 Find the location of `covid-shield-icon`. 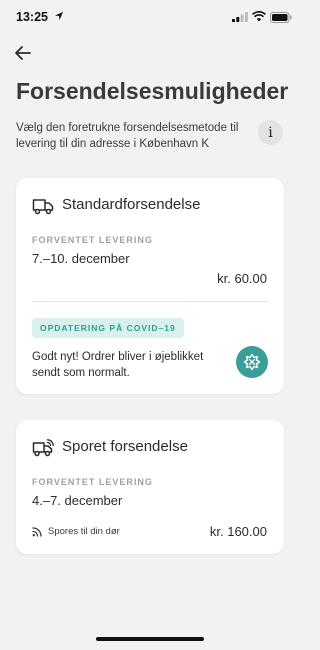

covid-shield-icon is located at coordinates (252, 362).